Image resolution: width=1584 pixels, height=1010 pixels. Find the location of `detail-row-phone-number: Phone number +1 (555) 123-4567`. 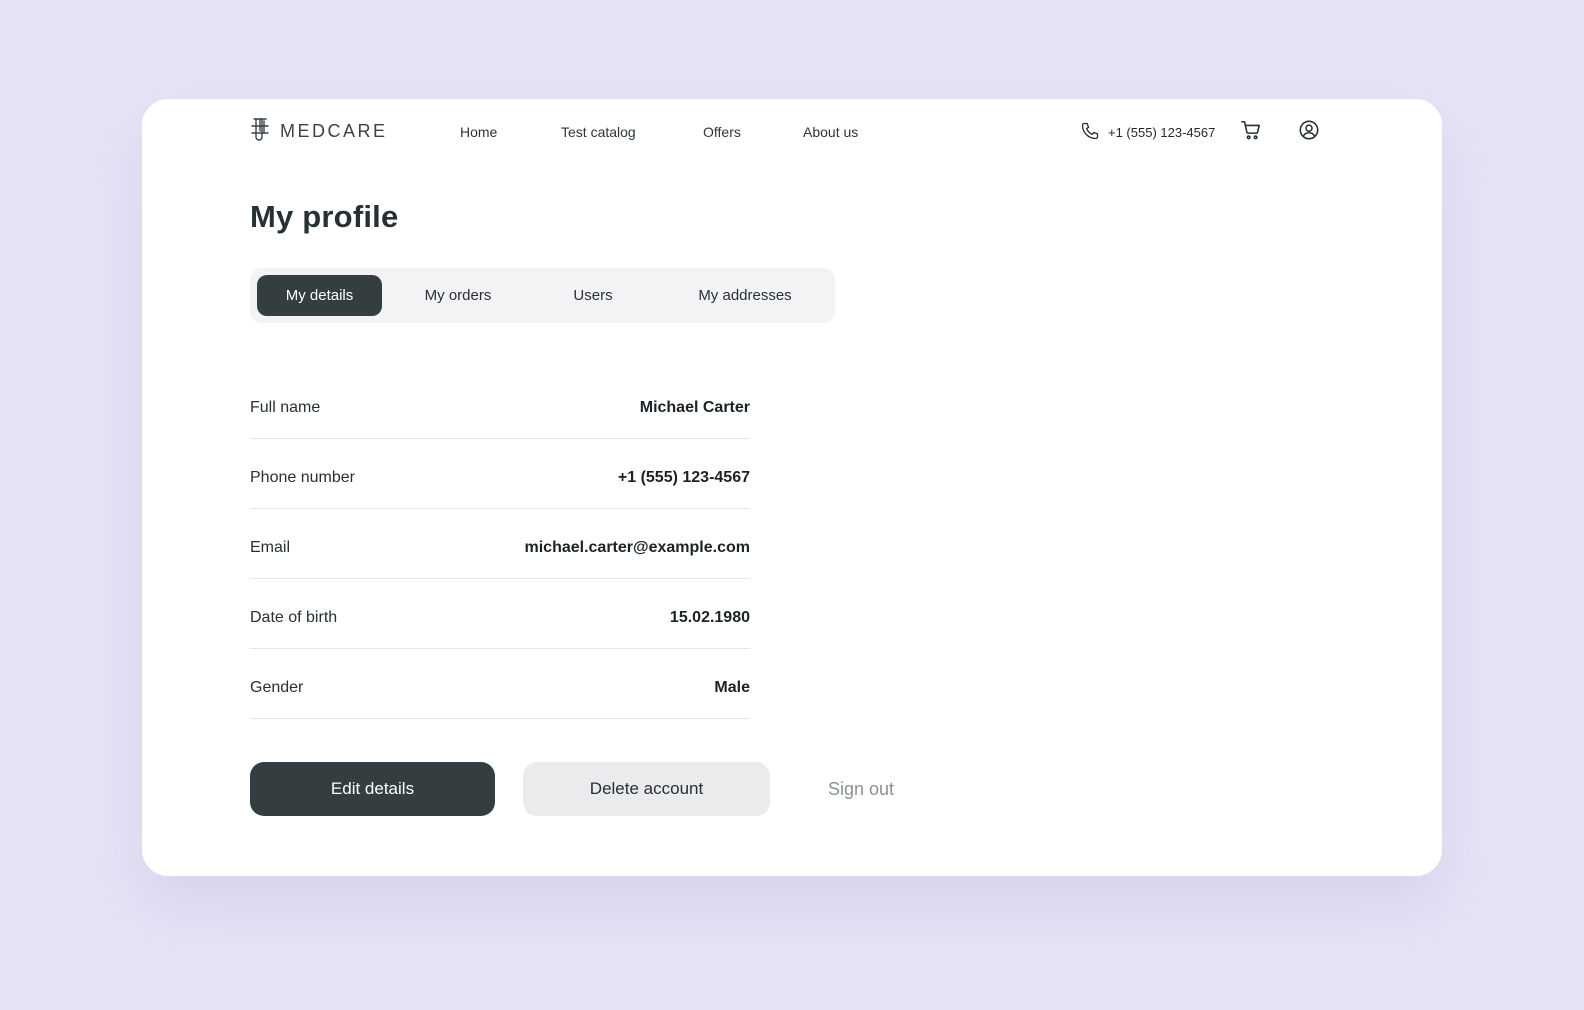

detail-row-phone-number: Phone number +1 (555) 123-4567 is located at coordinates (500, 474).